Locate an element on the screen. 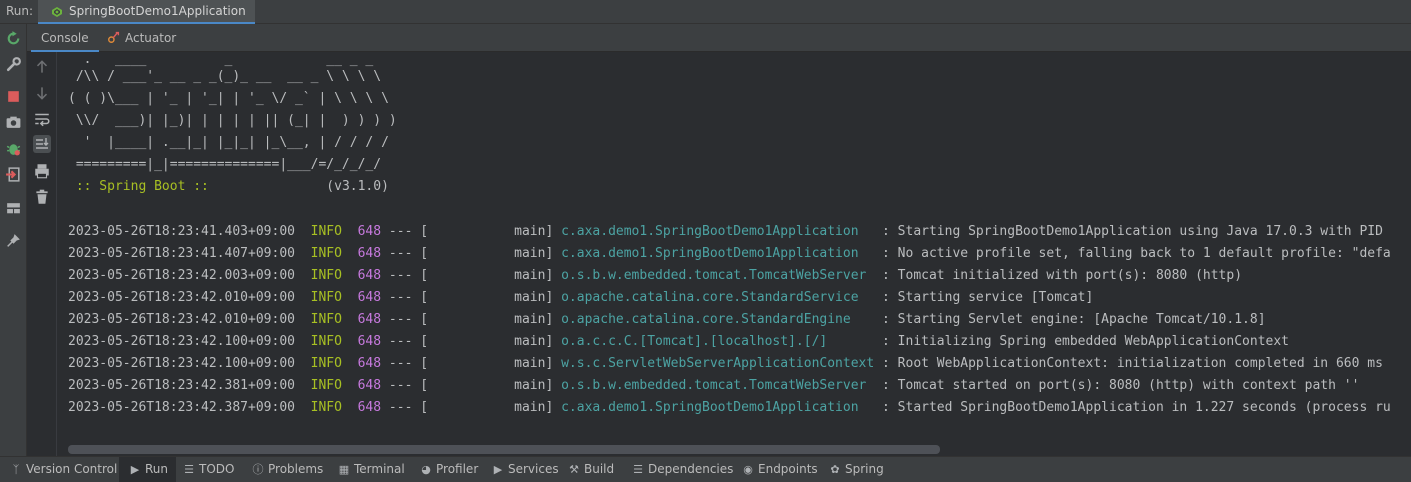  horizontal-scrollbar is located at coordinates (504, 449).